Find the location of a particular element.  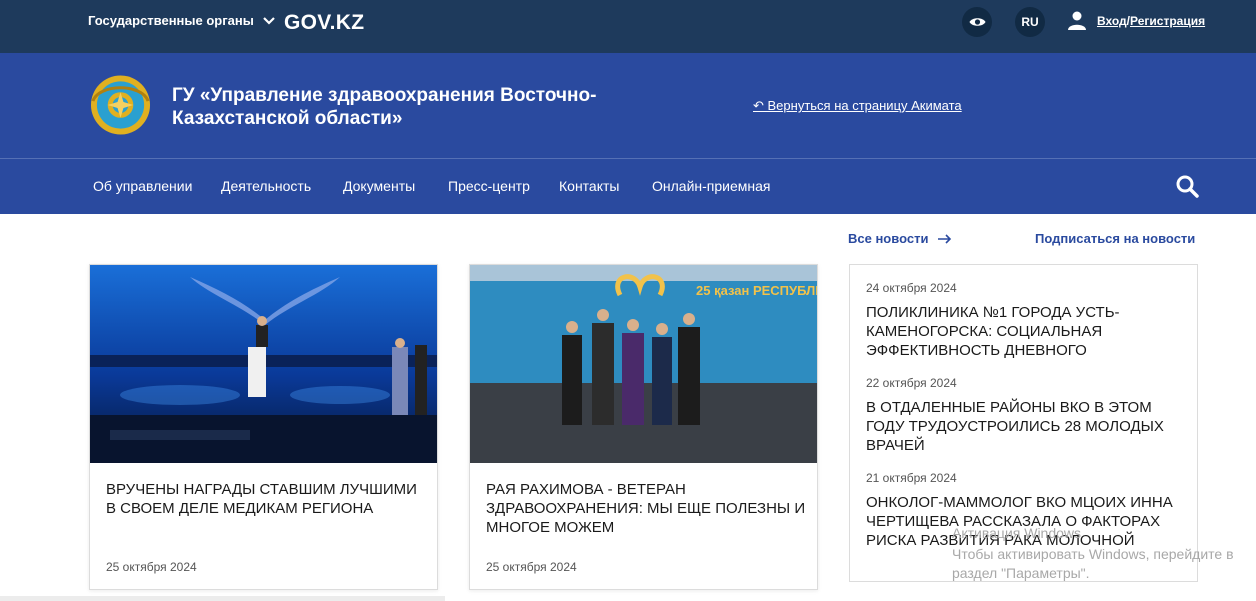

news-card-image: 25 қазан РЕСПУБЛИКА КҮНІ is located at coordinates (644, 364).